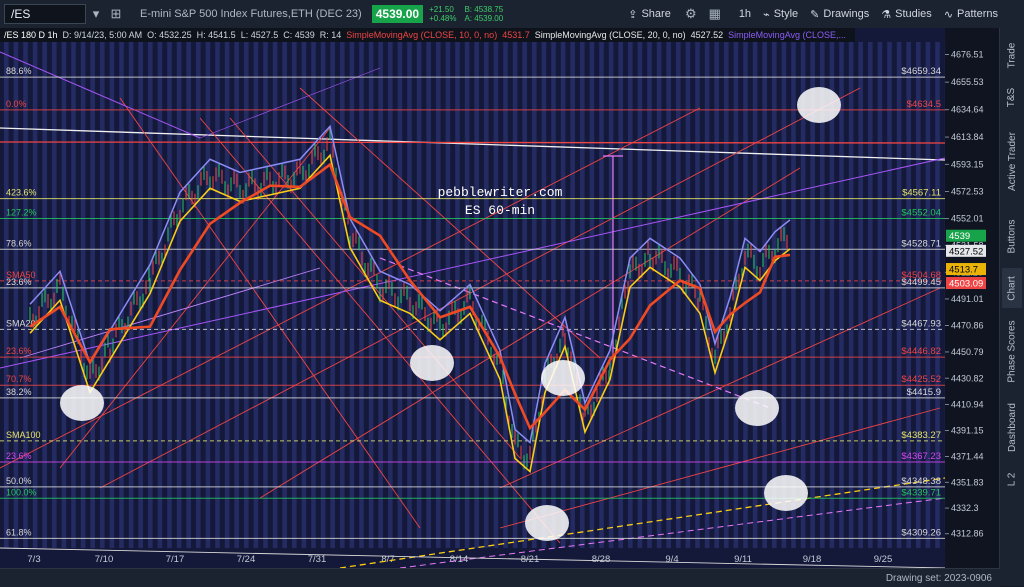 Image resolution: width=1024 pixels, height=587 pixels. I want to click on sma10-label: SimpleMovingAvg (CLOSE, 10, 0, no), so click(421, 35).